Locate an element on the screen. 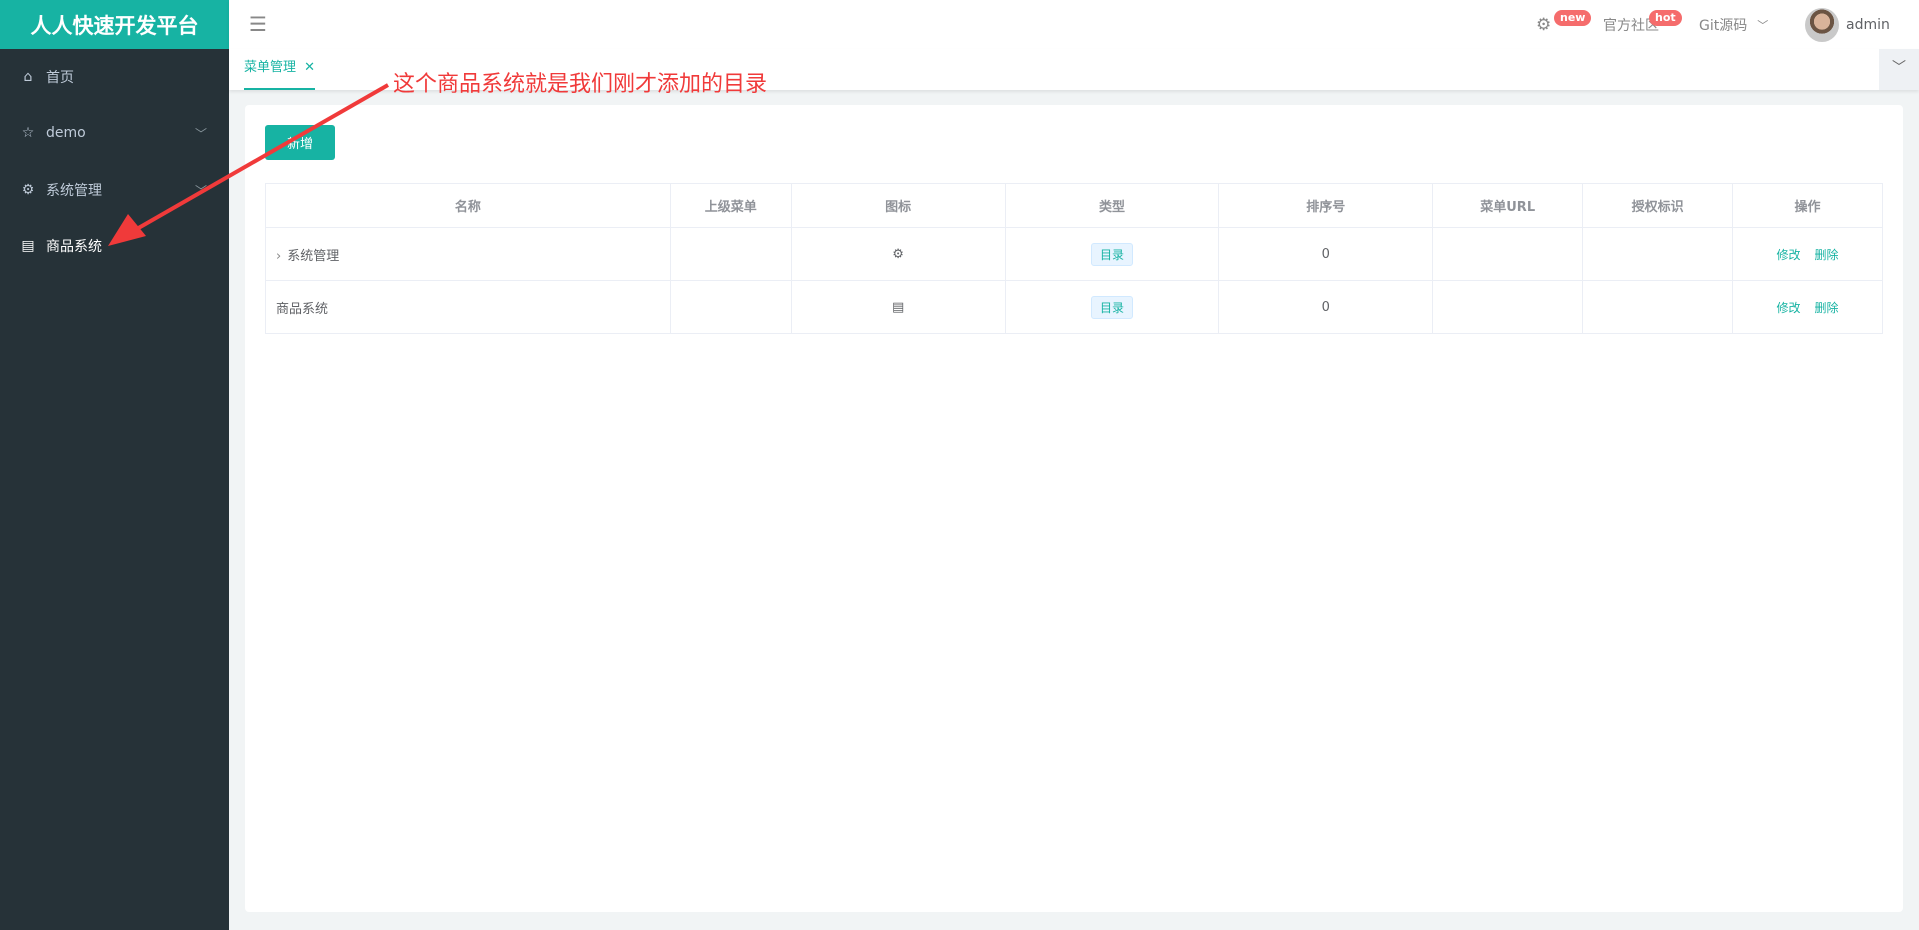 The image size is (1919, 930). annotation-arrow is located at coordinates (248, 164).